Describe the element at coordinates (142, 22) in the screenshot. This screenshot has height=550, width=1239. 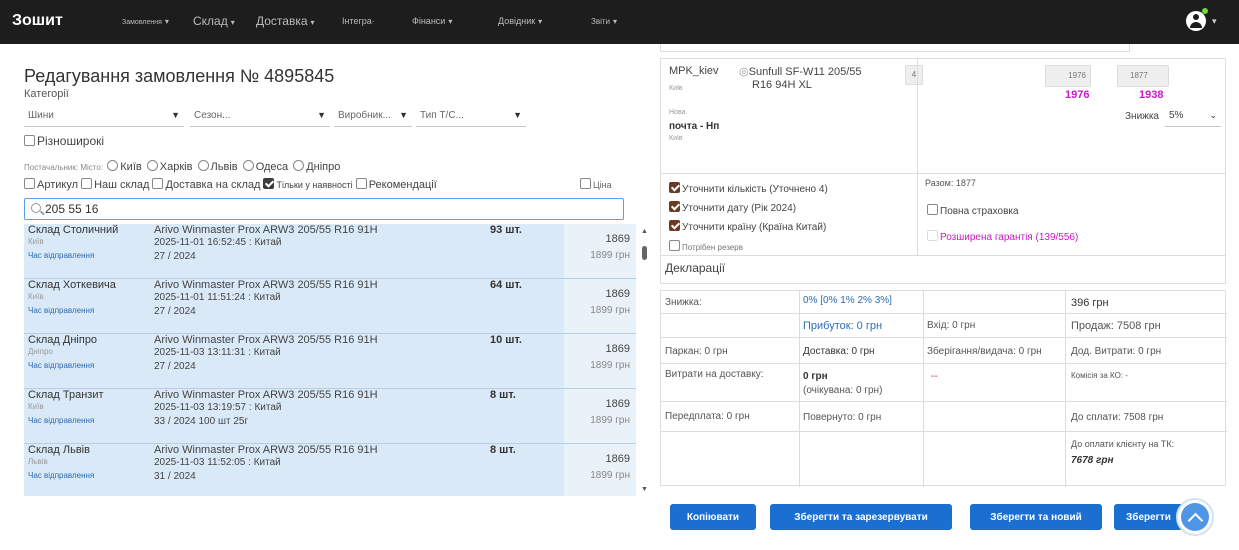
I see `nav-orders-label: Замовлення` at that location.